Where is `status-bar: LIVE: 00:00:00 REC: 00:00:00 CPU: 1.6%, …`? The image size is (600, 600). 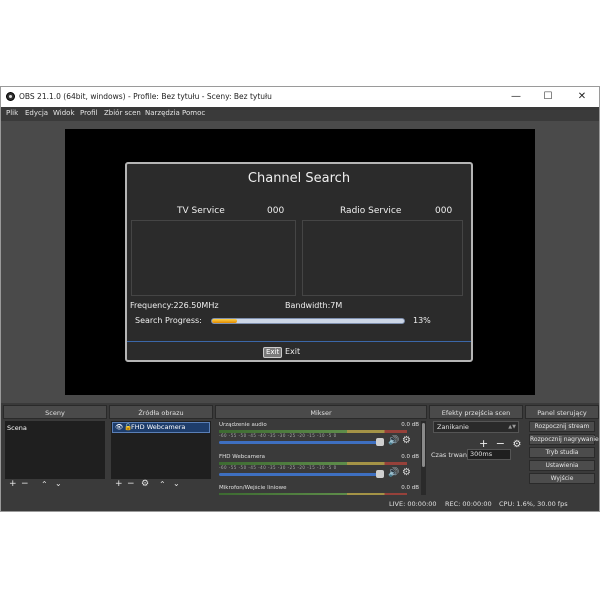
status-bar: LIVE: 00:00:00 REC: 00:00:00 CPU: 1.6%, … is located at coordinates (300, 504).